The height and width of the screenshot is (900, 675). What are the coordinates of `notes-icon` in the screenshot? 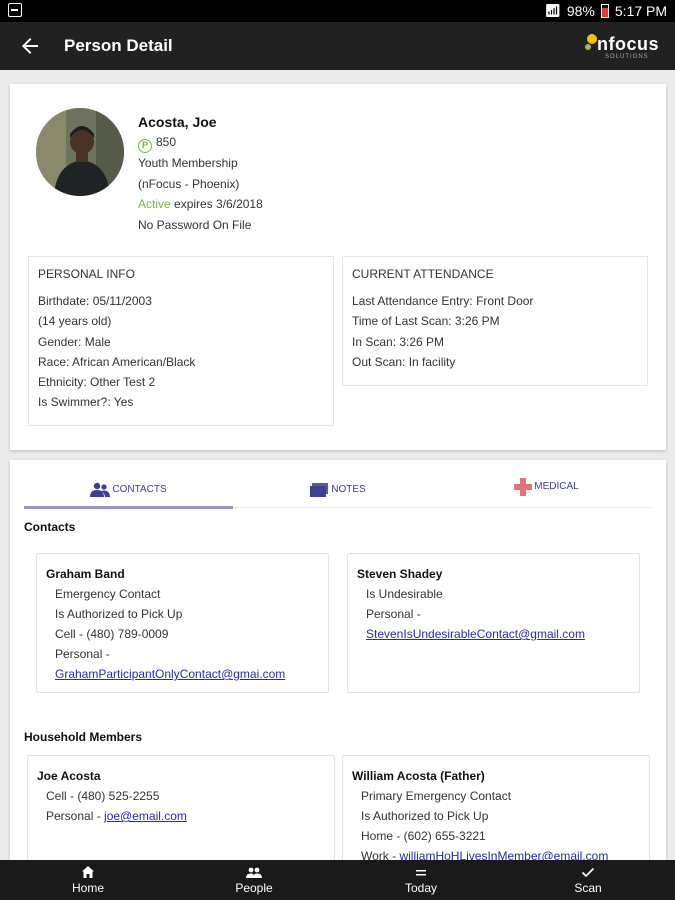 It's located at (319, 490).